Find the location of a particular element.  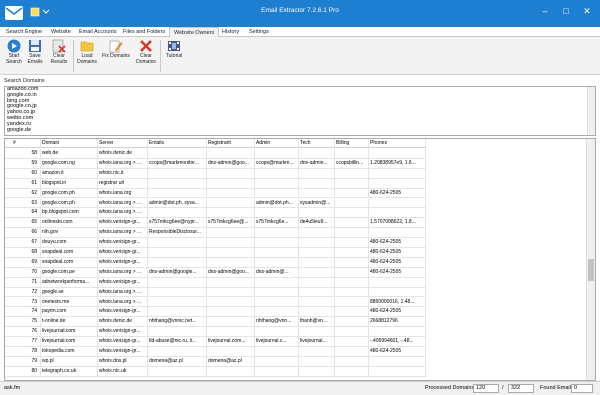

column-header-emails: Emails is located at coordinates (177, 143).